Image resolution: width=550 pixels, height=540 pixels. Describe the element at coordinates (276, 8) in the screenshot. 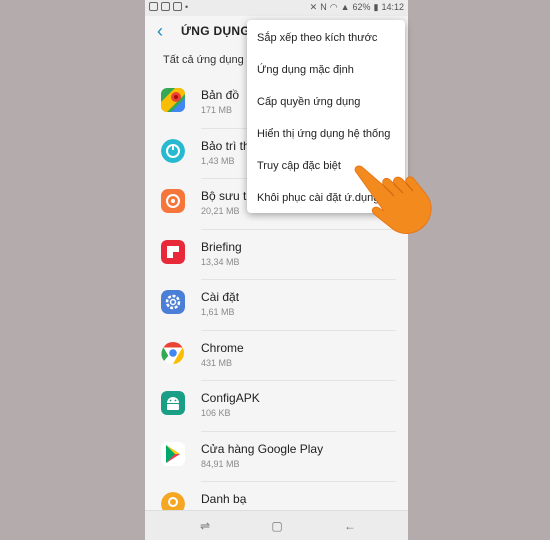

I see `status-bar: • ✕ N ◠ ▲ 62% ▮ 14:12` at that location.